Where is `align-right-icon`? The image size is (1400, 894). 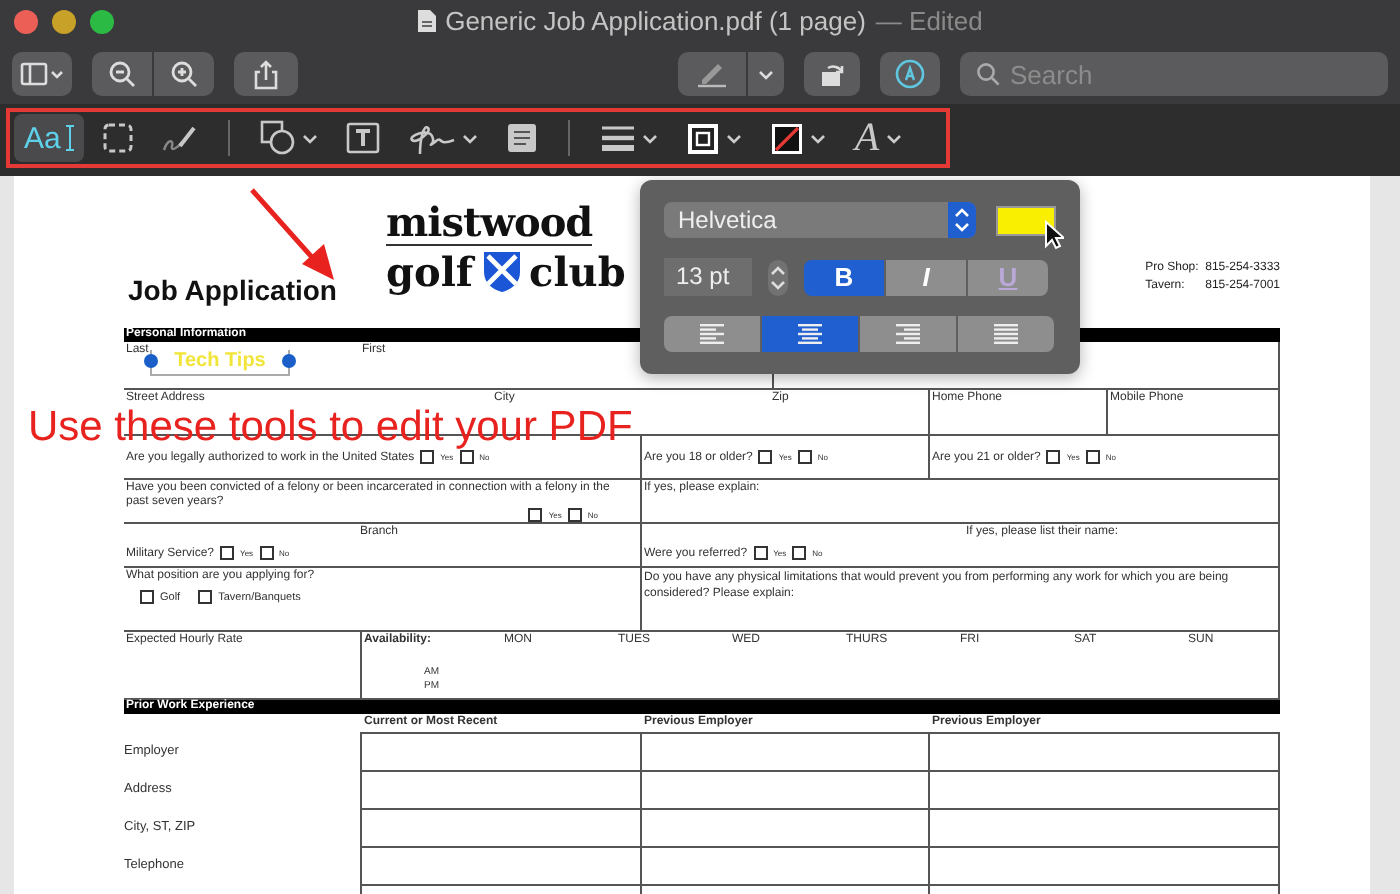 align-right-icon is located at coordinates (908, 334).